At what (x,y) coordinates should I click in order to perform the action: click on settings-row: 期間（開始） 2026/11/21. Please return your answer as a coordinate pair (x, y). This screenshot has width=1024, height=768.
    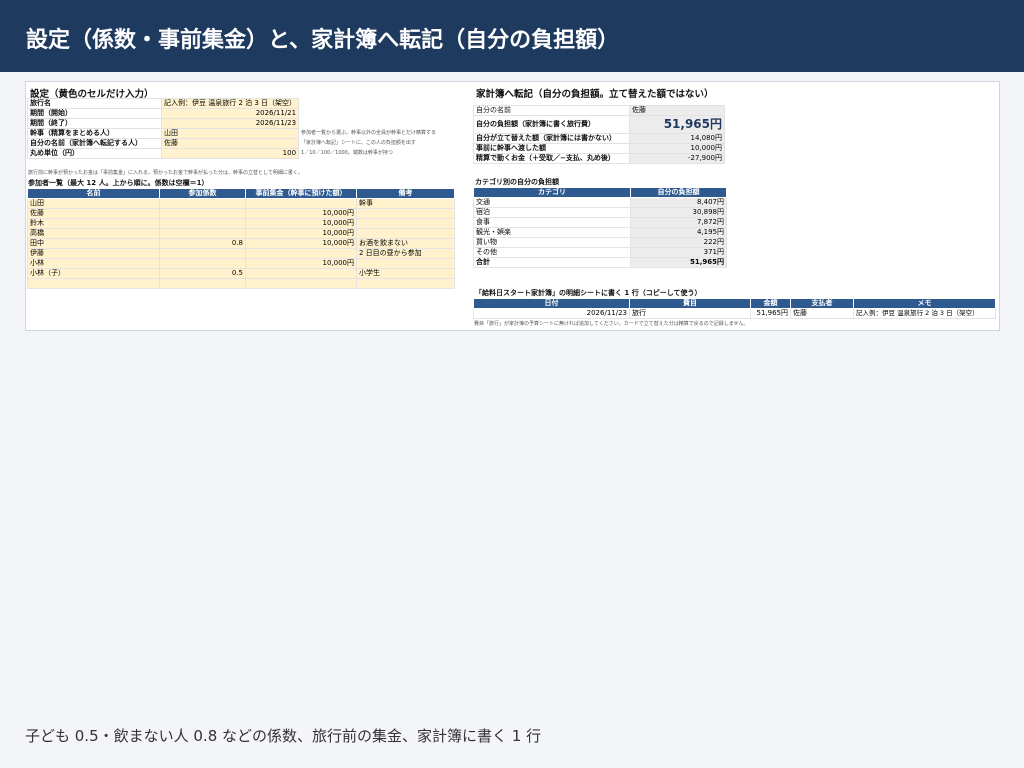
    Looking at the image, I should click on (285, 113).